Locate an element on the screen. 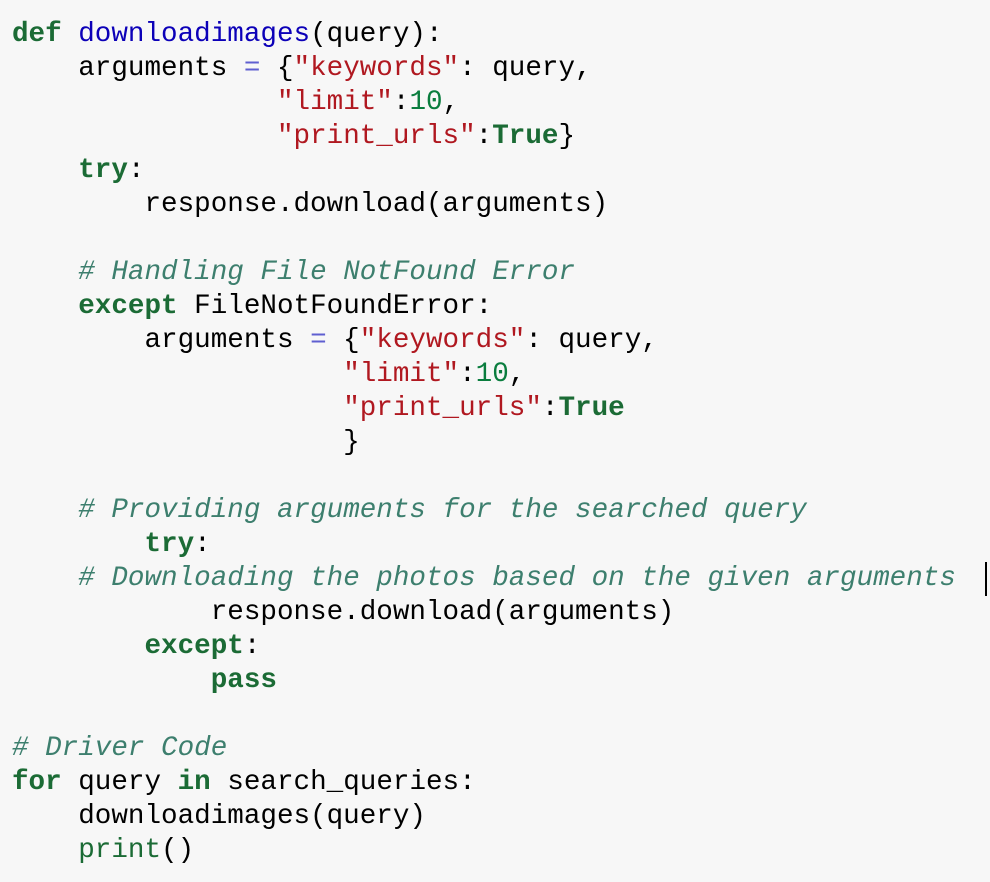 Image resolution: width=990 pixels, height=882 pixels. code-token: FileNotFoundError: is located at coordinates (335, 306).